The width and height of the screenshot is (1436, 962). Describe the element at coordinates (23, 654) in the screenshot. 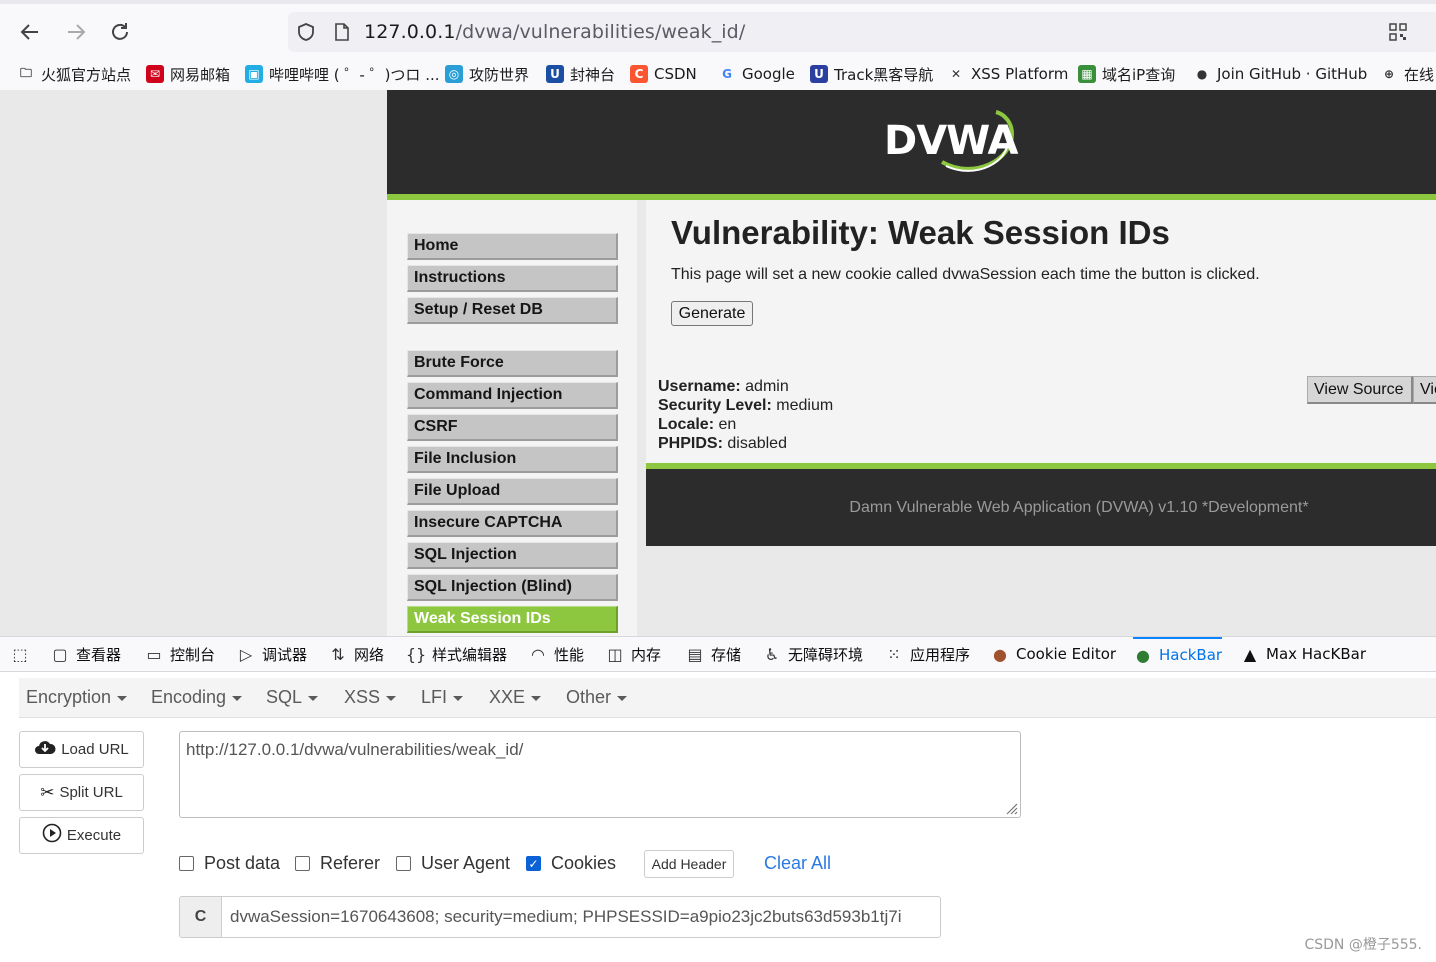

I see `devtools-tab-picker: ⬚` at that location.